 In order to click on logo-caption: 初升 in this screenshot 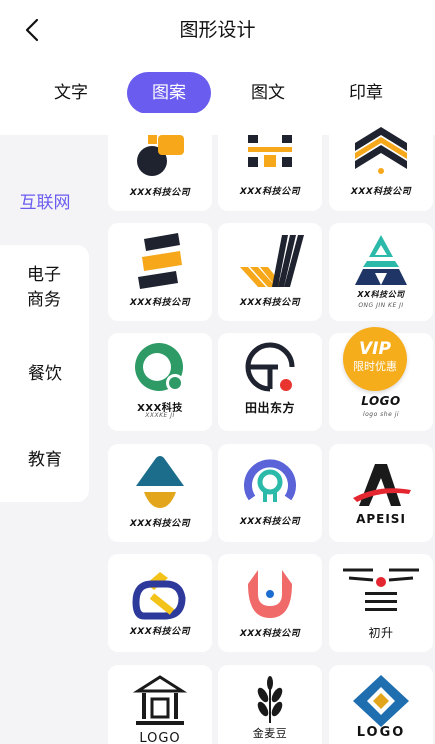, I will do `click(381, 633)`.